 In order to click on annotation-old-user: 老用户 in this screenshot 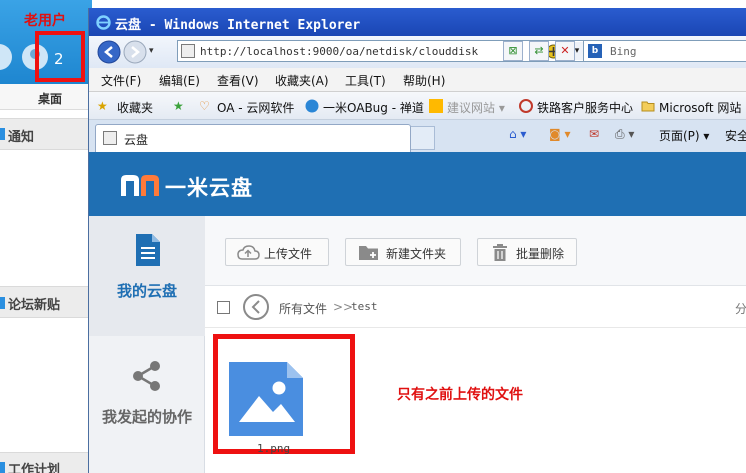, I will do `click(45, 21)`.